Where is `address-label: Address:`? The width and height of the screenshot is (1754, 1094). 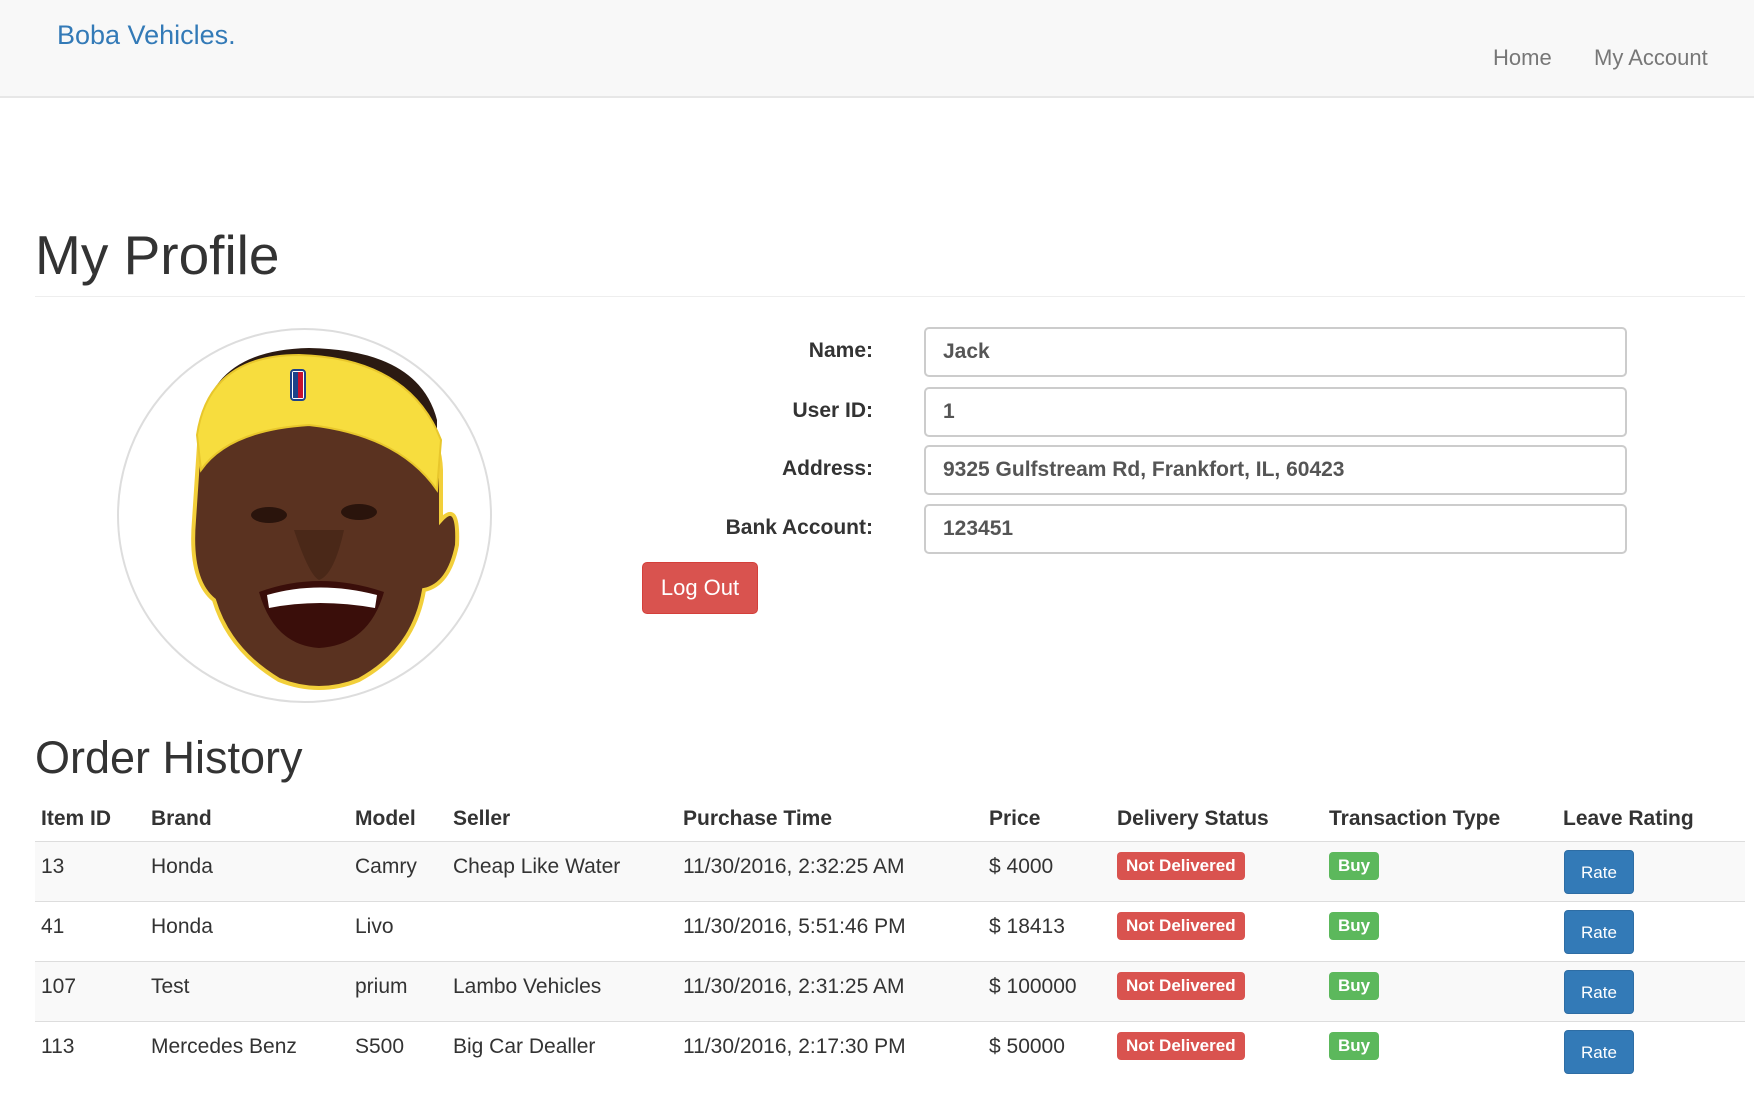 address-label: Address: is located at coordinates (827, 468).